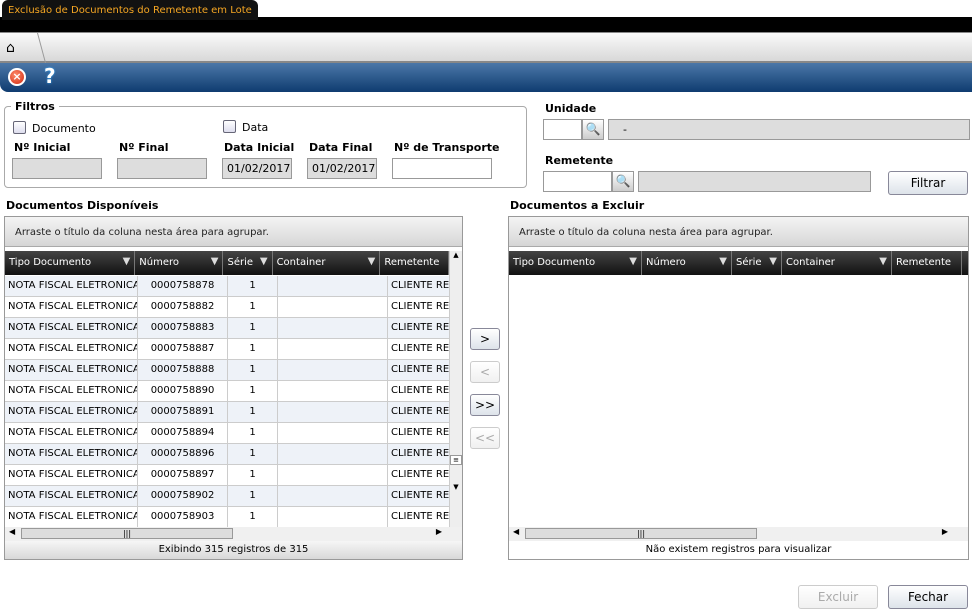 The width and height of the screenshot is (972, 613). Describe the element at coordinates (577, 181) in the screenshot. I see `remetente-code-input` at that location.